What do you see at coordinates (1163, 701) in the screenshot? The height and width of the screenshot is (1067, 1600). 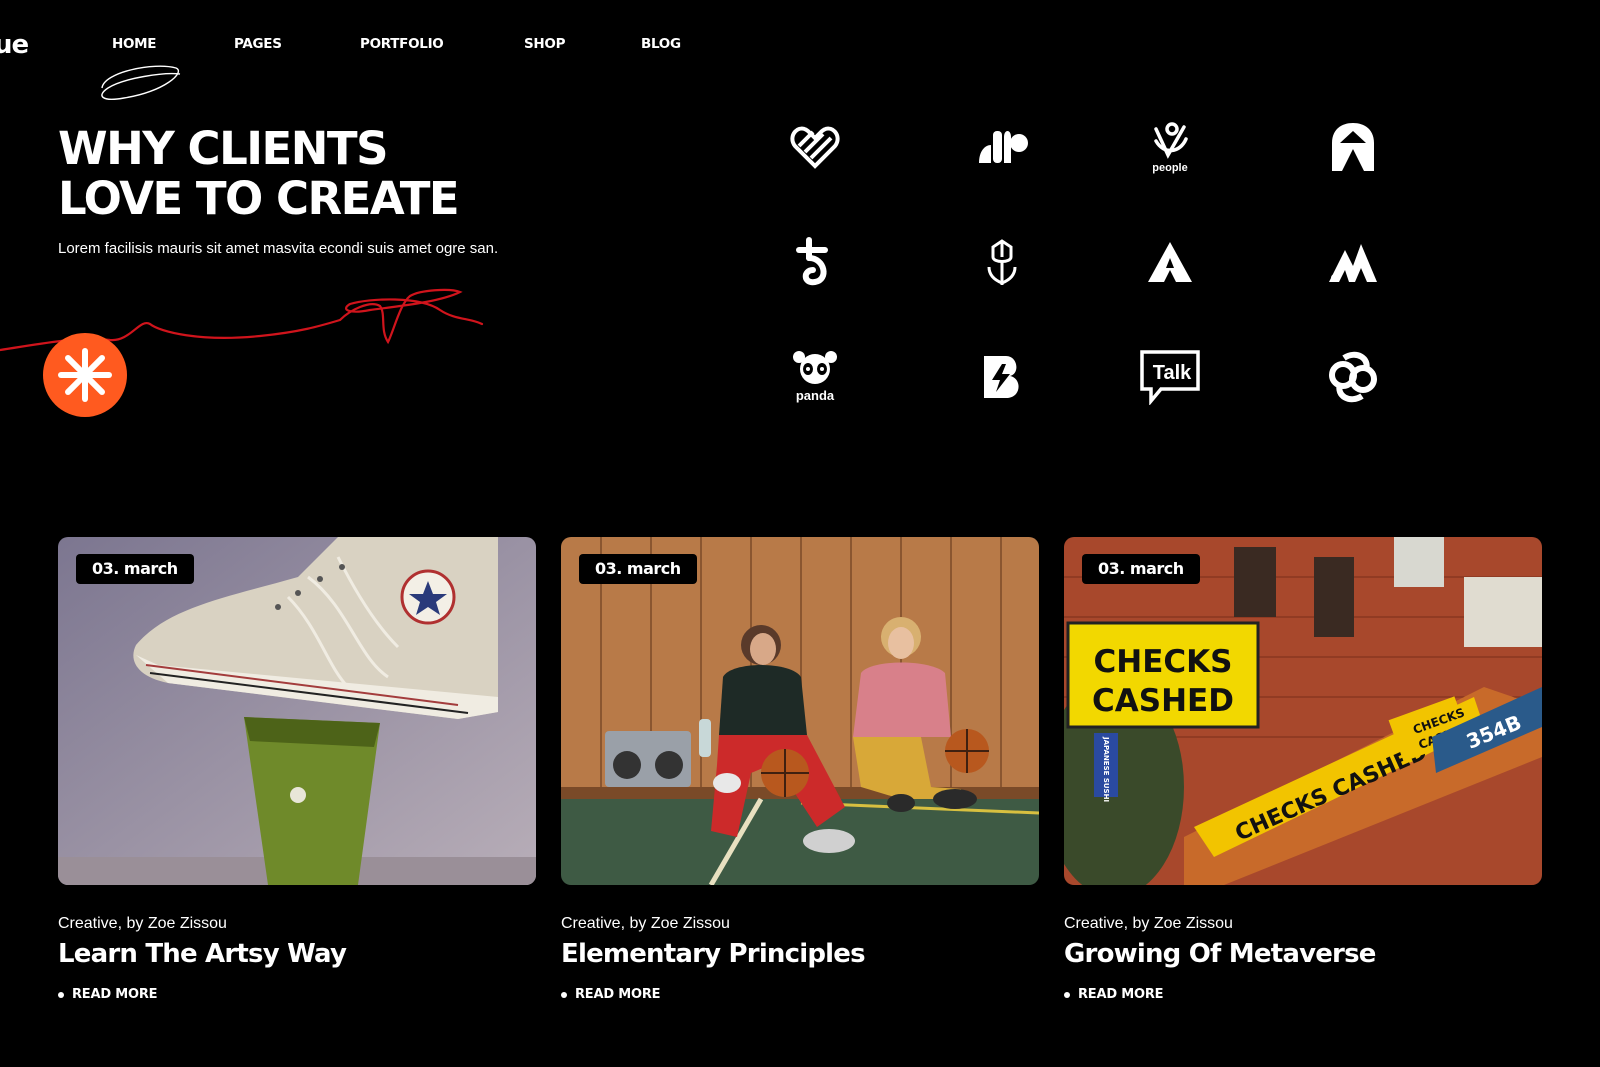 I see `svg-text: CASHED` at bounding box center [1163, 701].